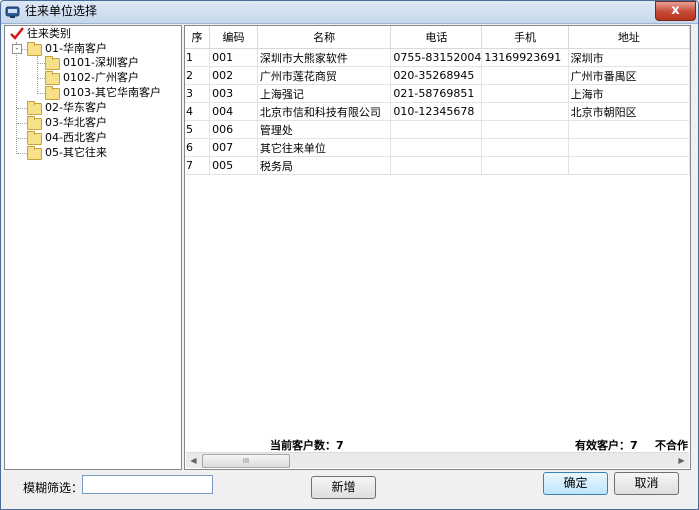  I want to click on title-bar: 往来单位选择 x, so click(349, 12).